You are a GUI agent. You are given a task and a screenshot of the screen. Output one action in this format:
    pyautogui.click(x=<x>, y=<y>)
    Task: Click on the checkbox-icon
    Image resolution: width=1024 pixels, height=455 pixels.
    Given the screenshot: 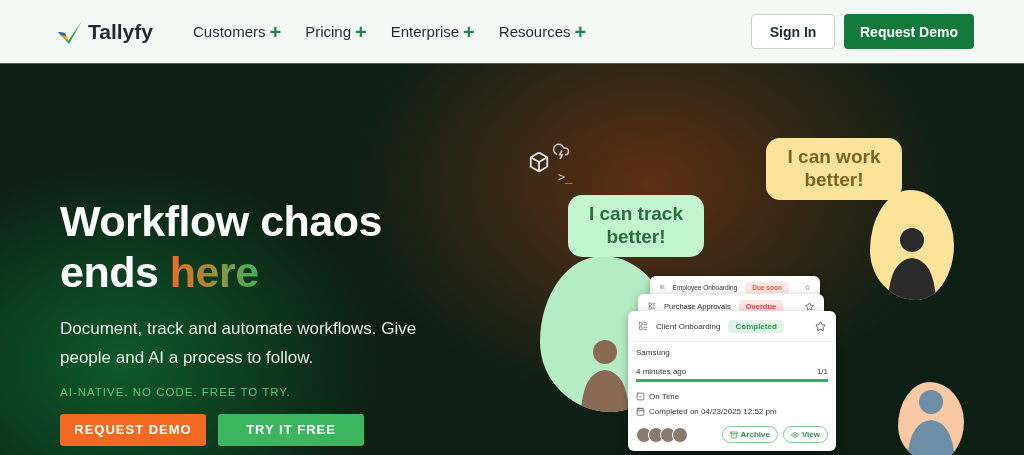 What is the action you would take?
    pyautogui.click(x=640, y=396)
    